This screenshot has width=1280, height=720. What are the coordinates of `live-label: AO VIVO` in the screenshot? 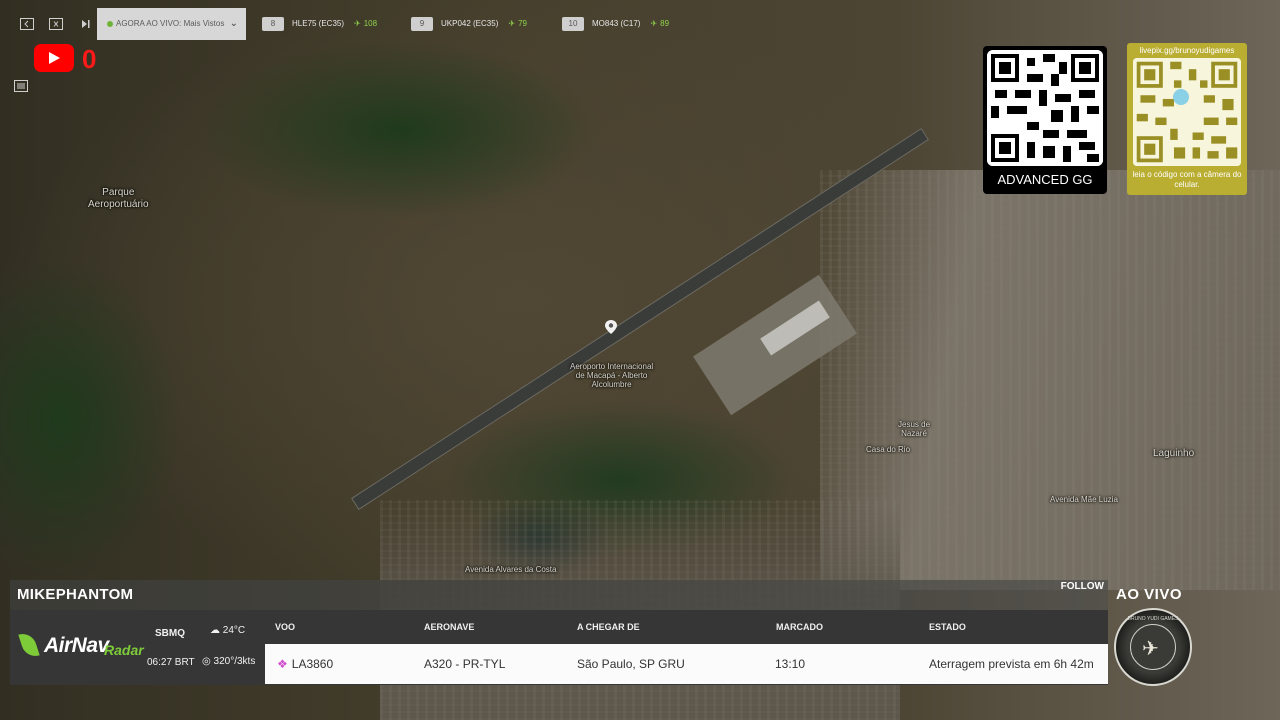 It's located at (1149, 594).